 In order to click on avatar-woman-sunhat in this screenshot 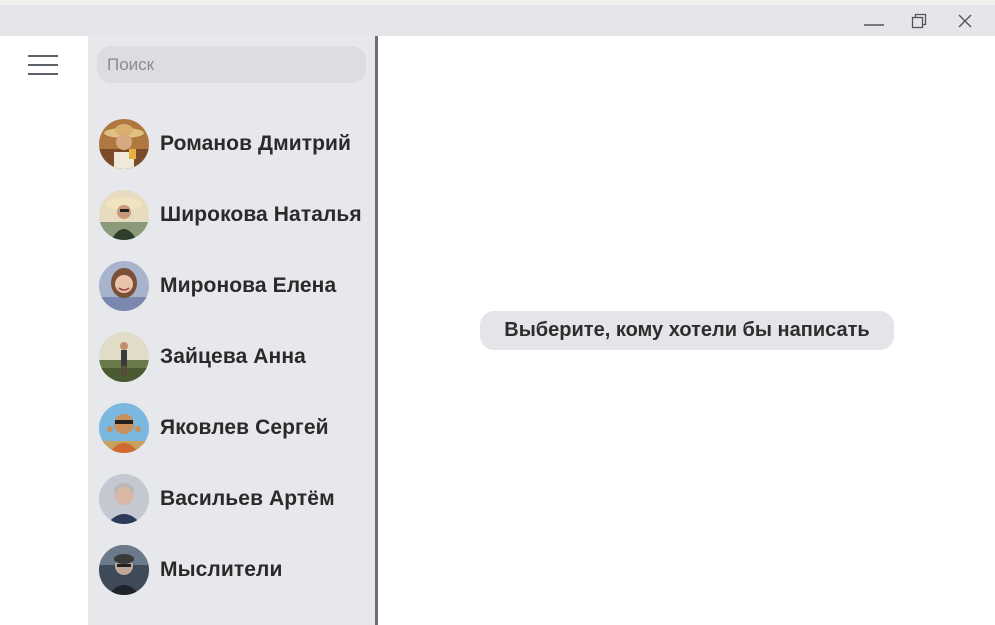, I will do `click(124, 215)`.